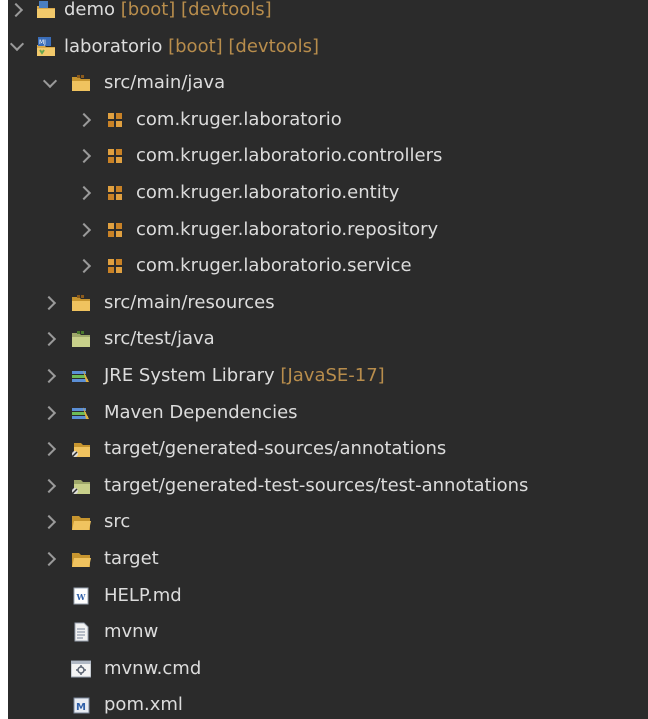 Image resolution: width=648 pixels, height=719 pixels. Describe the element at coordinates (328, 83) in the screenshot. I see `tree-item: src/main/java` at that location.